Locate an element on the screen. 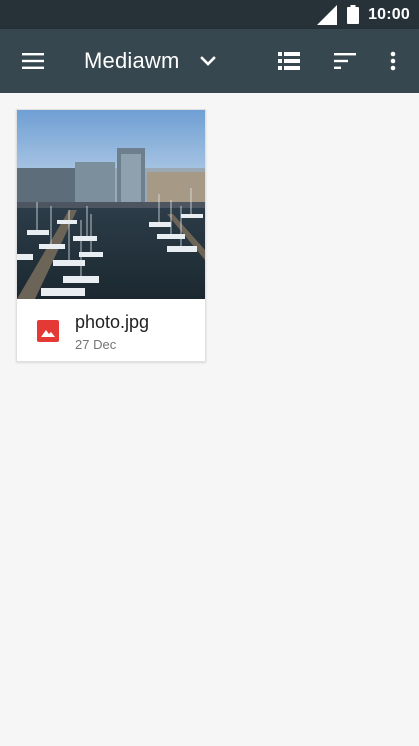  file-card-footer: photo.jpg 27 Dec is located at coordinates (111, 330).